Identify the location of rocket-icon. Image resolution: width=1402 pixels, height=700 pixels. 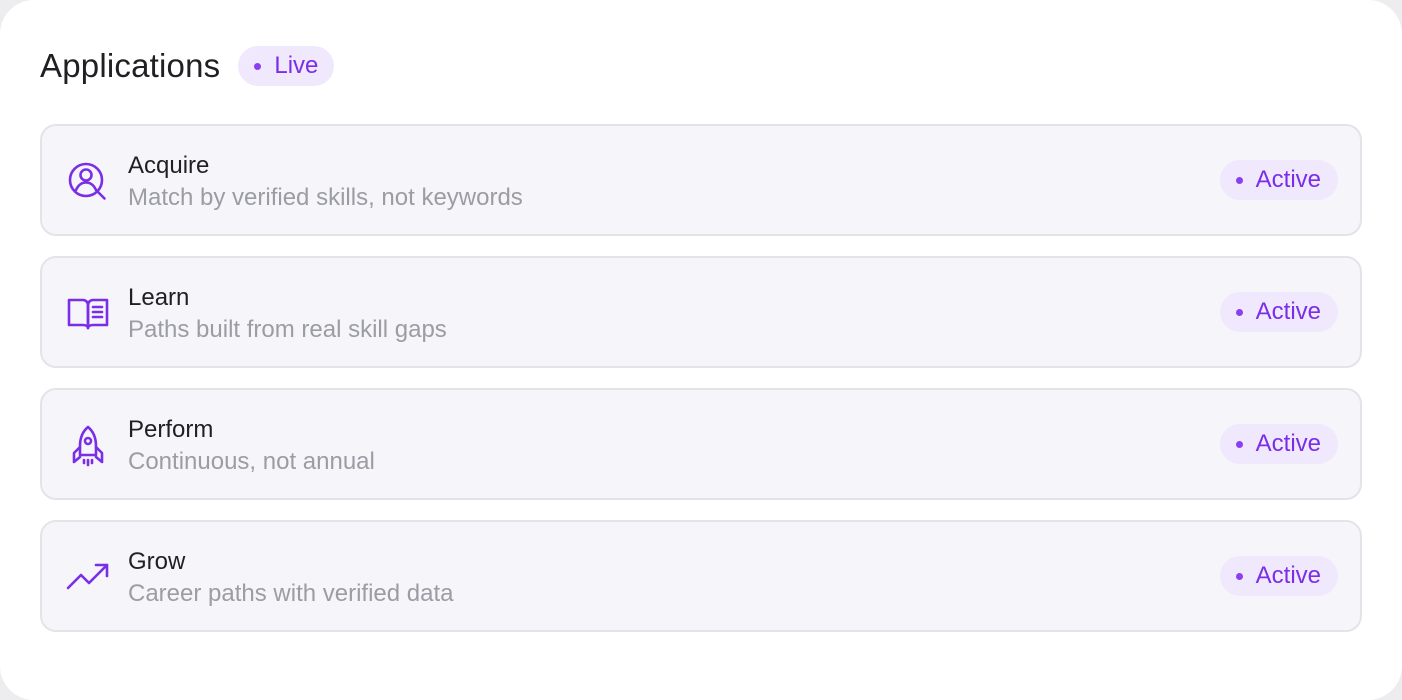
(88, 446).